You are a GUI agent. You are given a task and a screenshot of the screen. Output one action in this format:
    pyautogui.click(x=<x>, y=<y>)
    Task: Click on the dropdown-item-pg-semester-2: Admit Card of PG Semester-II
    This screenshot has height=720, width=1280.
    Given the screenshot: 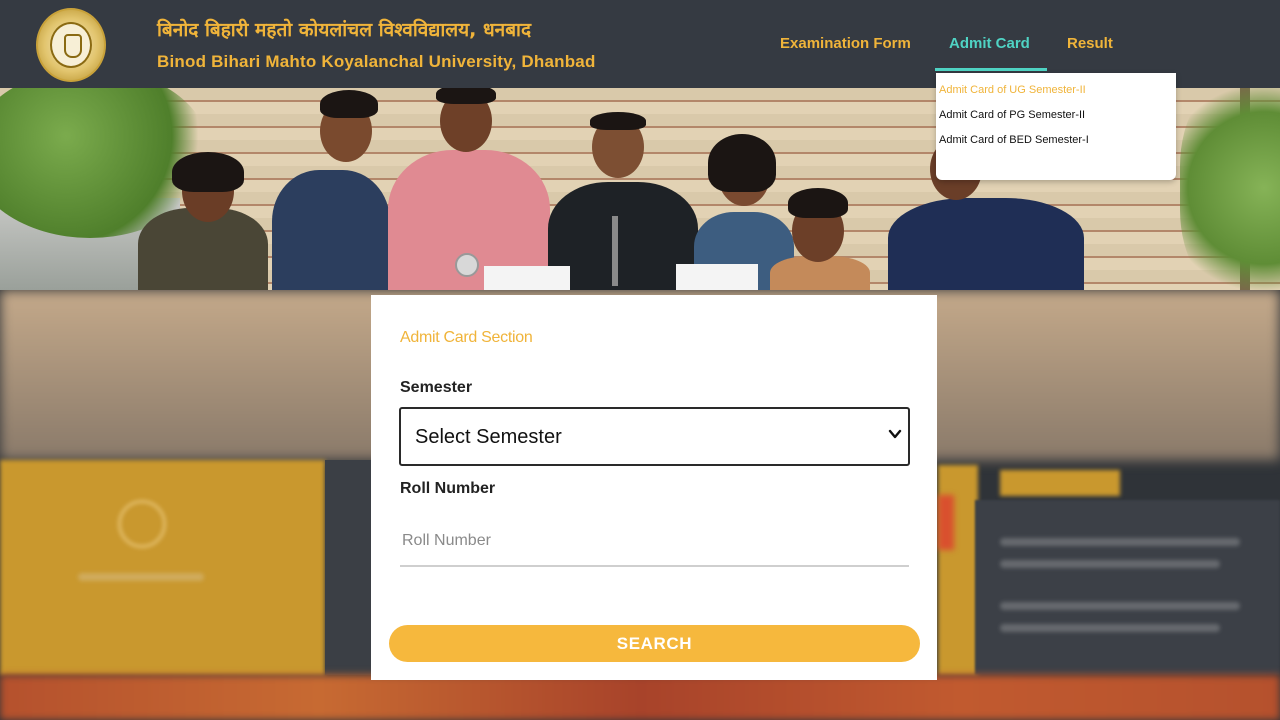 What is the action you would take?
    pyautogui.click(x=1012, y=115)
    